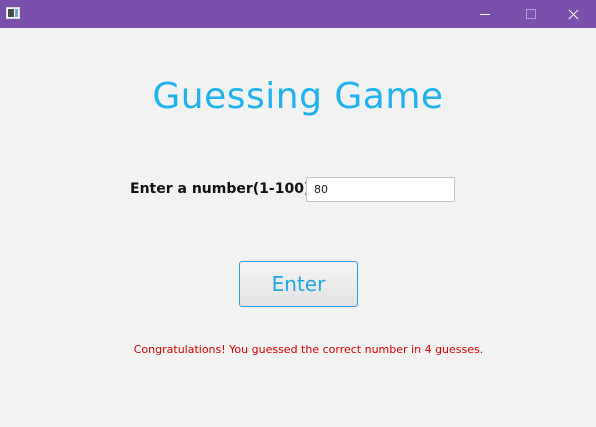  I want to click on title-bar, so click(298, 14).